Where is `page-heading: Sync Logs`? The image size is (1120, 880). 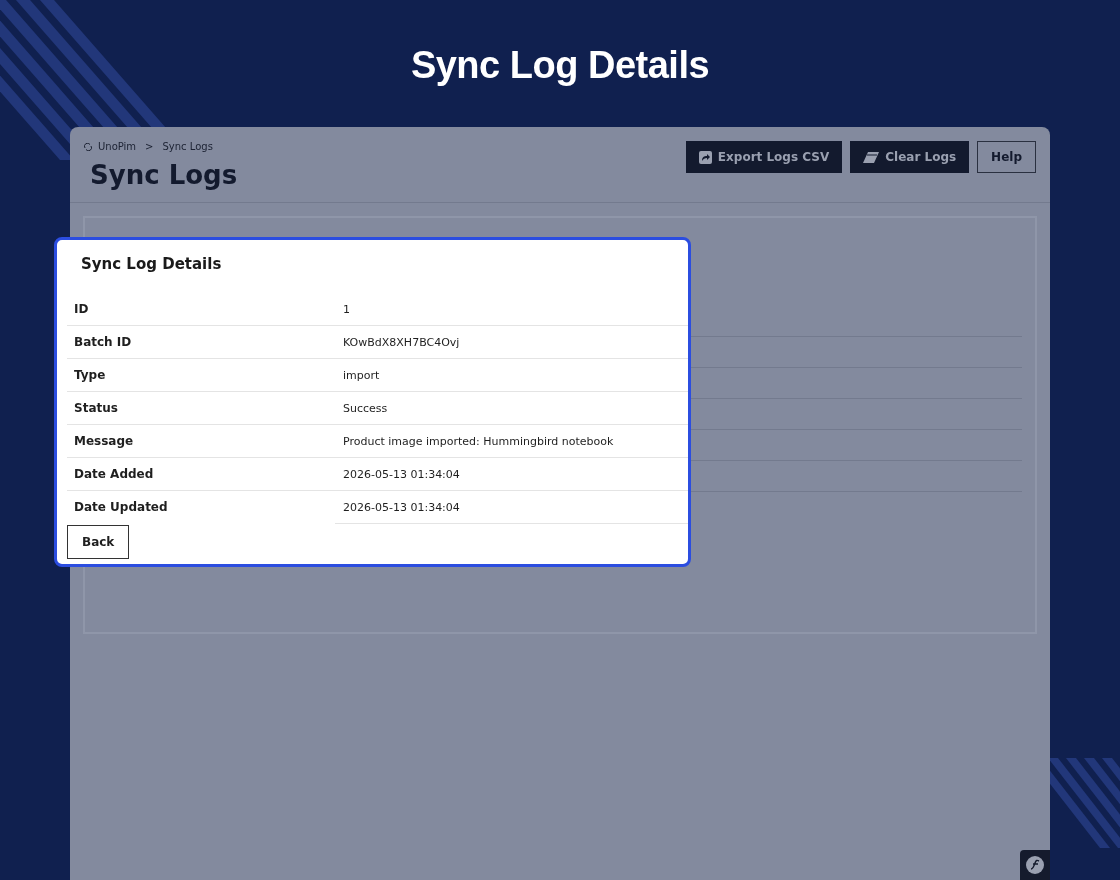 page-heading: Sync Logs is located at coordinates (164, 175).